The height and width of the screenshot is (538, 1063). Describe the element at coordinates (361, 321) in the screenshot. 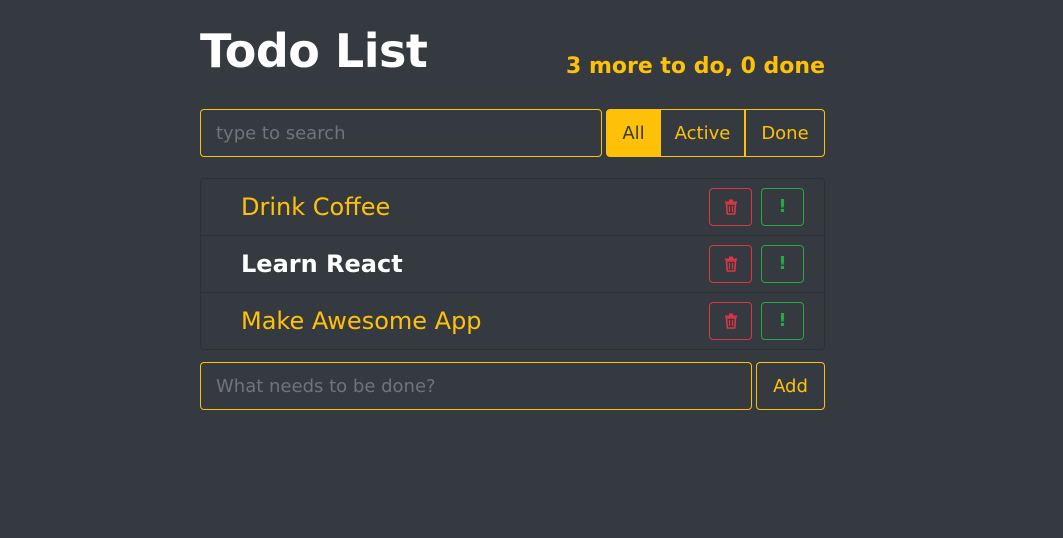

I see `todo-label: Make Awesome App` at that location.